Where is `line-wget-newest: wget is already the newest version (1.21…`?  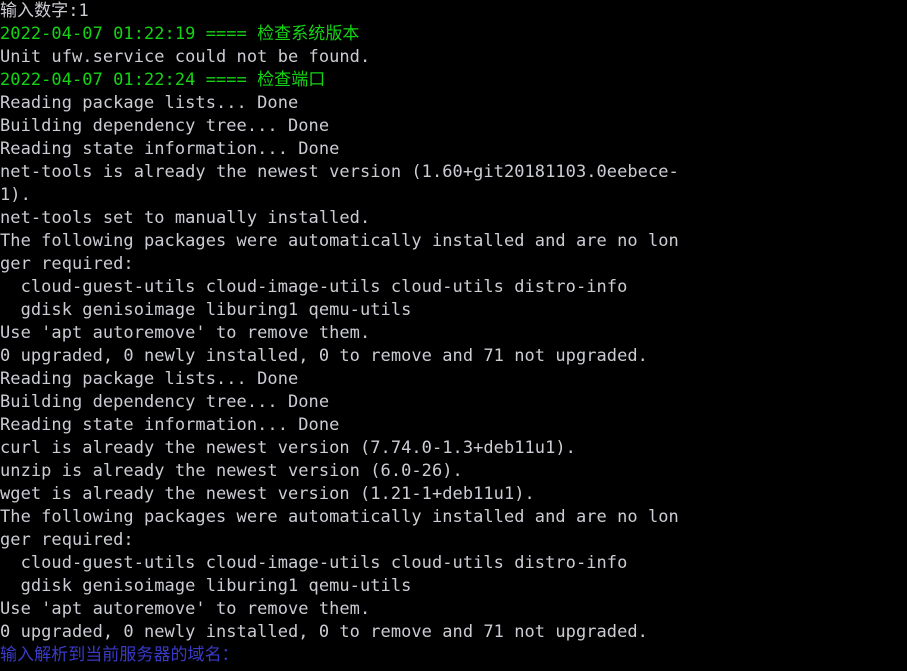
line-wget-newest: wget is already the newest version (1.21… is located at coordinates (453, 494).